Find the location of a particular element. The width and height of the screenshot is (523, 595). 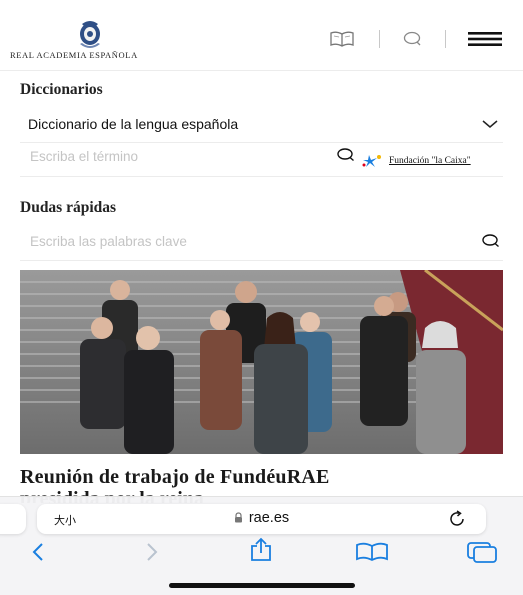

home-indicator is located at coordinates (262, 585).